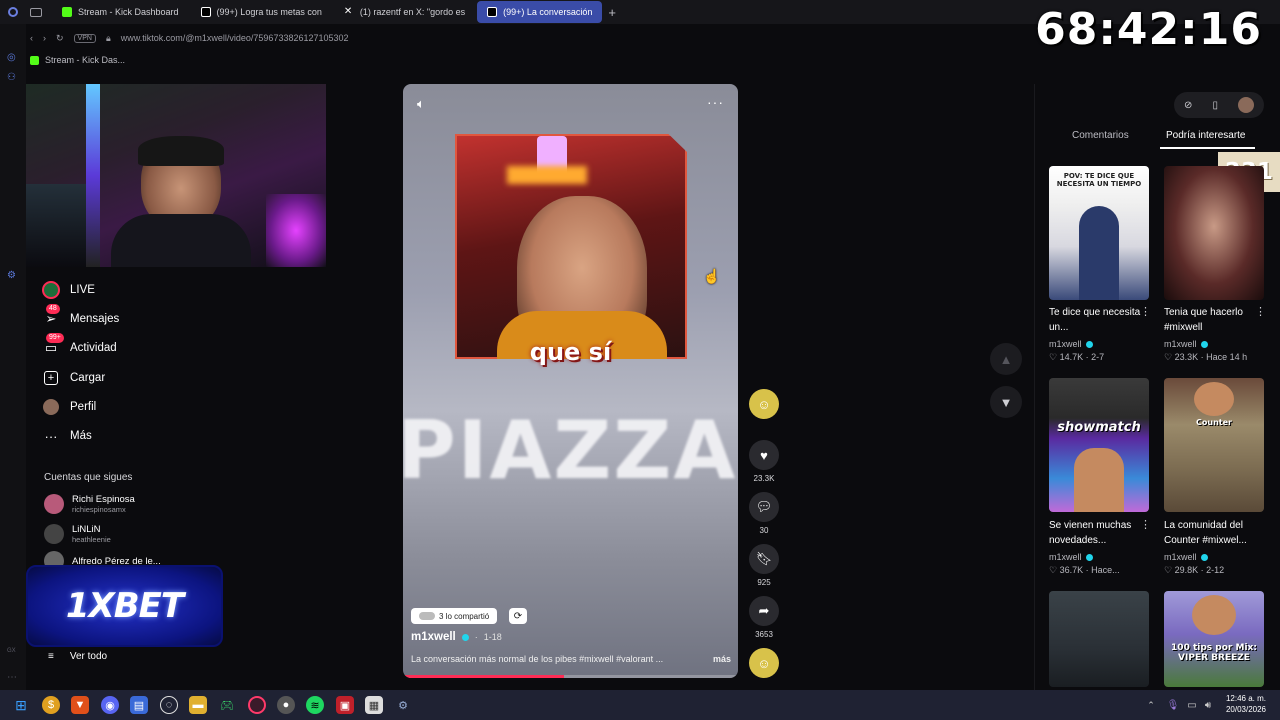  I want to click on store-icon: ▤, so click(139, 705).